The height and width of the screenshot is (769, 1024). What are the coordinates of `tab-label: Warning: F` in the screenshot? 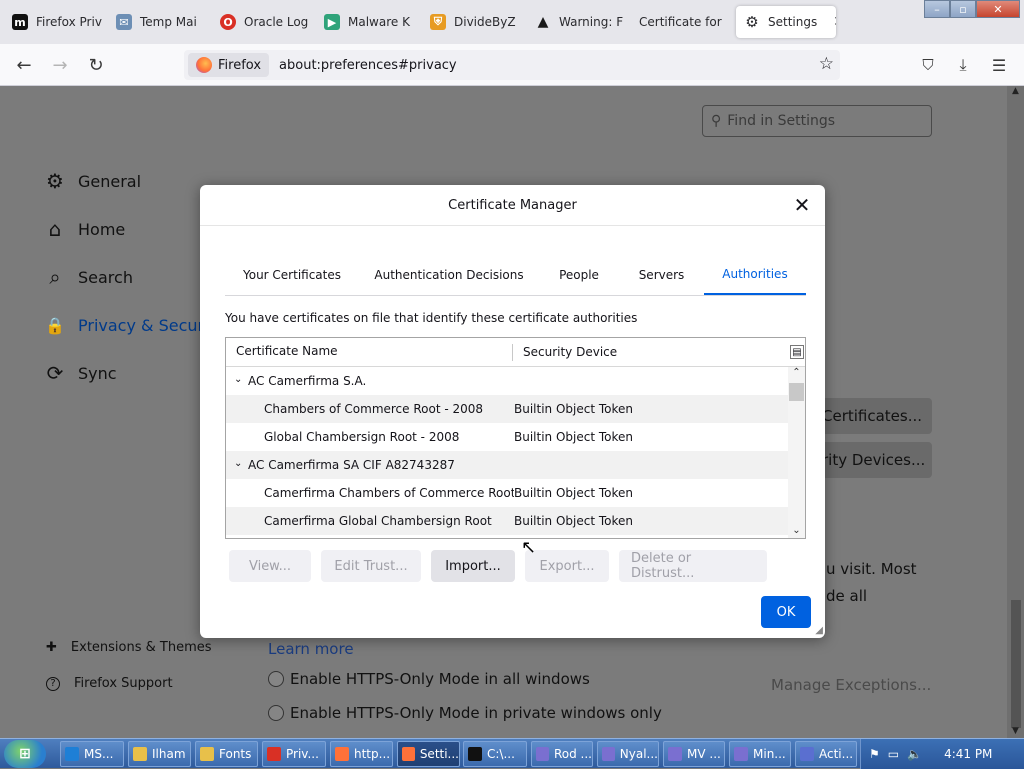 It's located at (591, 22).